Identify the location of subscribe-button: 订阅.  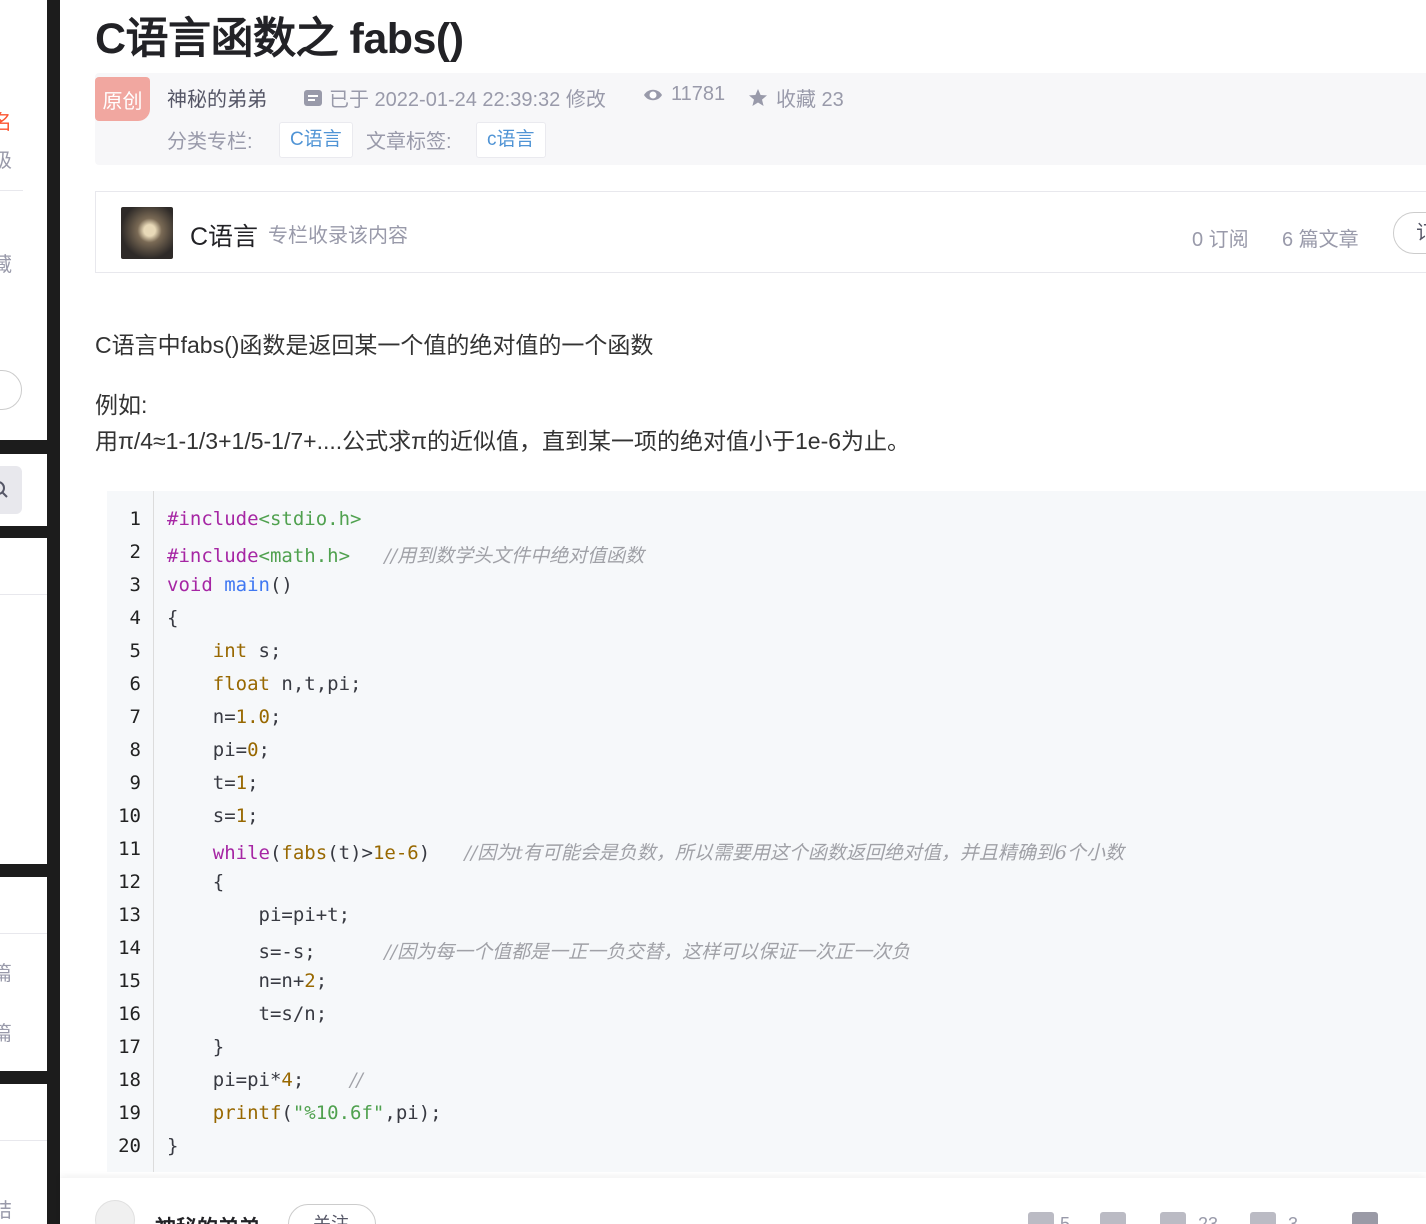
(1409, 233).